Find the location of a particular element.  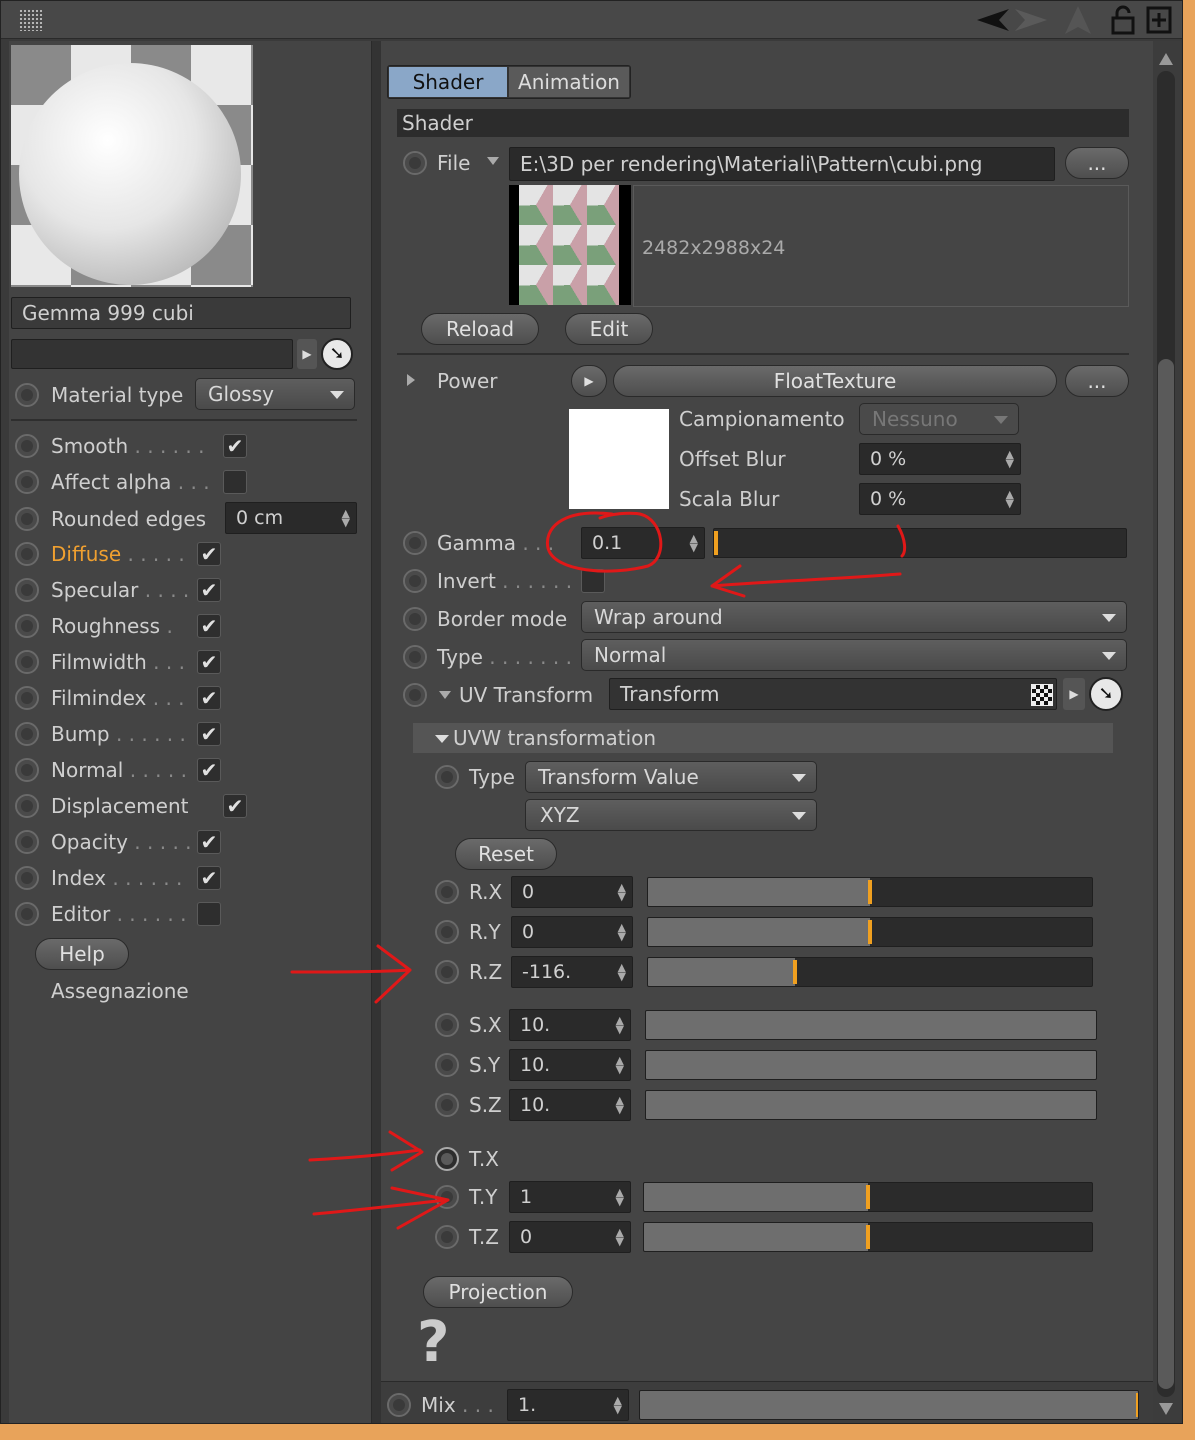

scale-blur-field: 0 % ▲ ▼ is located at coordinates (940, 499).